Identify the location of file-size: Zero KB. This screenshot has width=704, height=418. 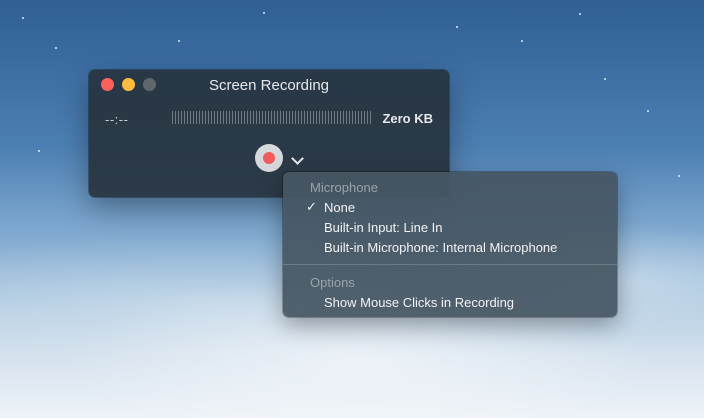
(407, 118).